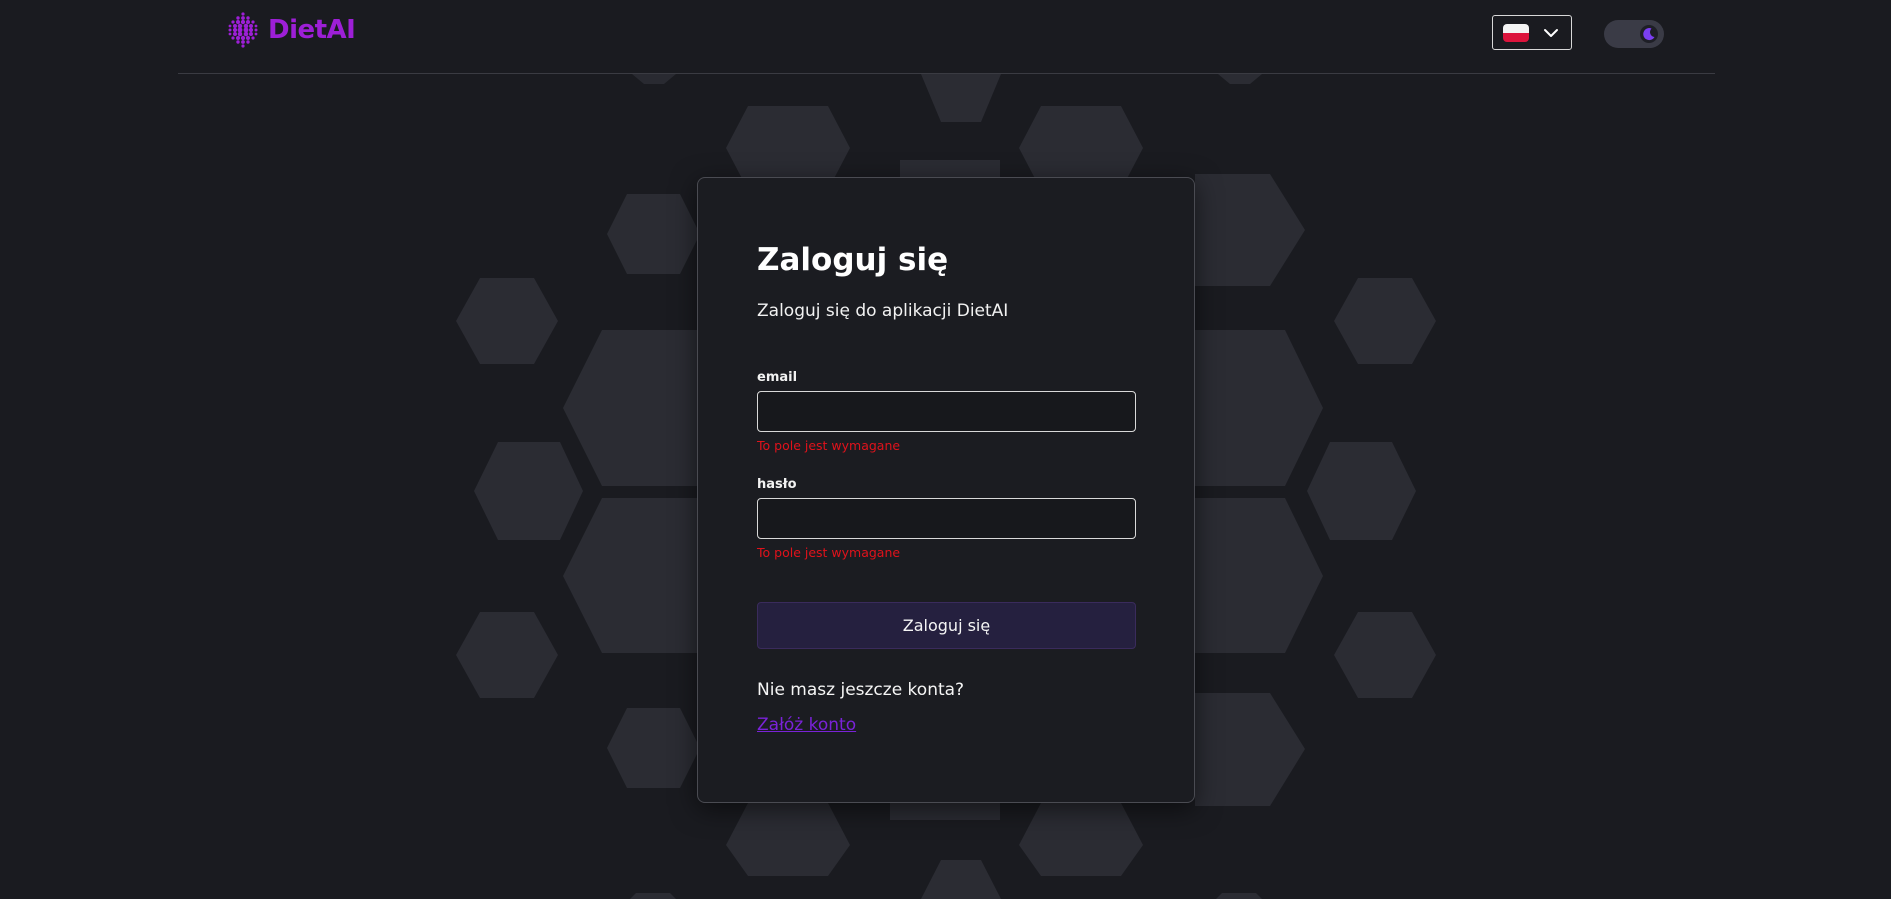 This screenshot has width=1891, height=899. Describe the element at coordinates (1532, 32) in the screenshot. I see `language-select` at that location.